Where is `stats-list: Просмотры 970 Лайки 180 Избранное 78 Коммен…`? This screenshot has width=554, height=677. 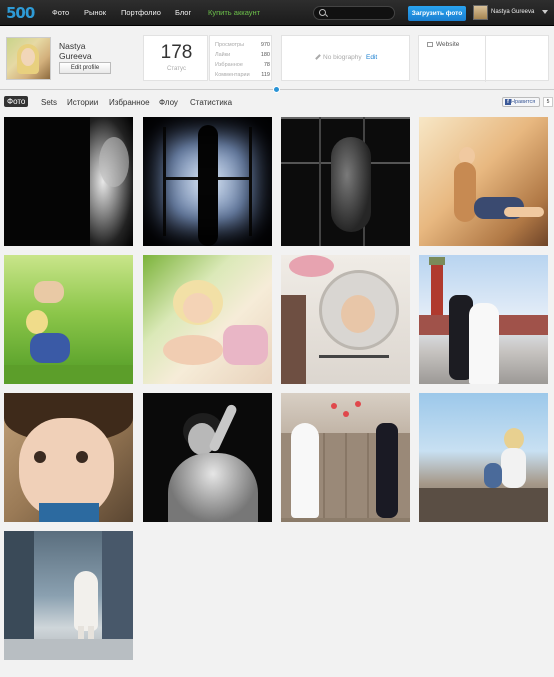 stats-list: Просмотры 970 Лайки 180 Избранное 78 Коммен… is located at coordinates (240, 58).